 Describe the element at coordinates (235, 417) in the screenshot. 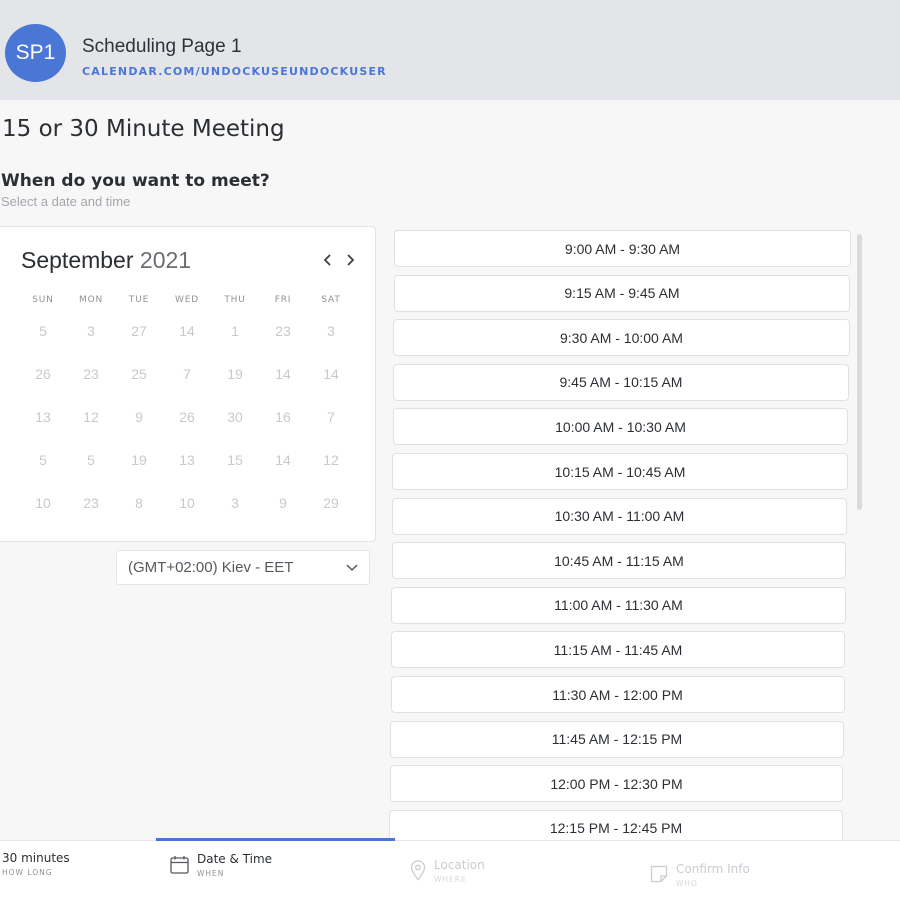

I see `calendar-day: 30` at that location.